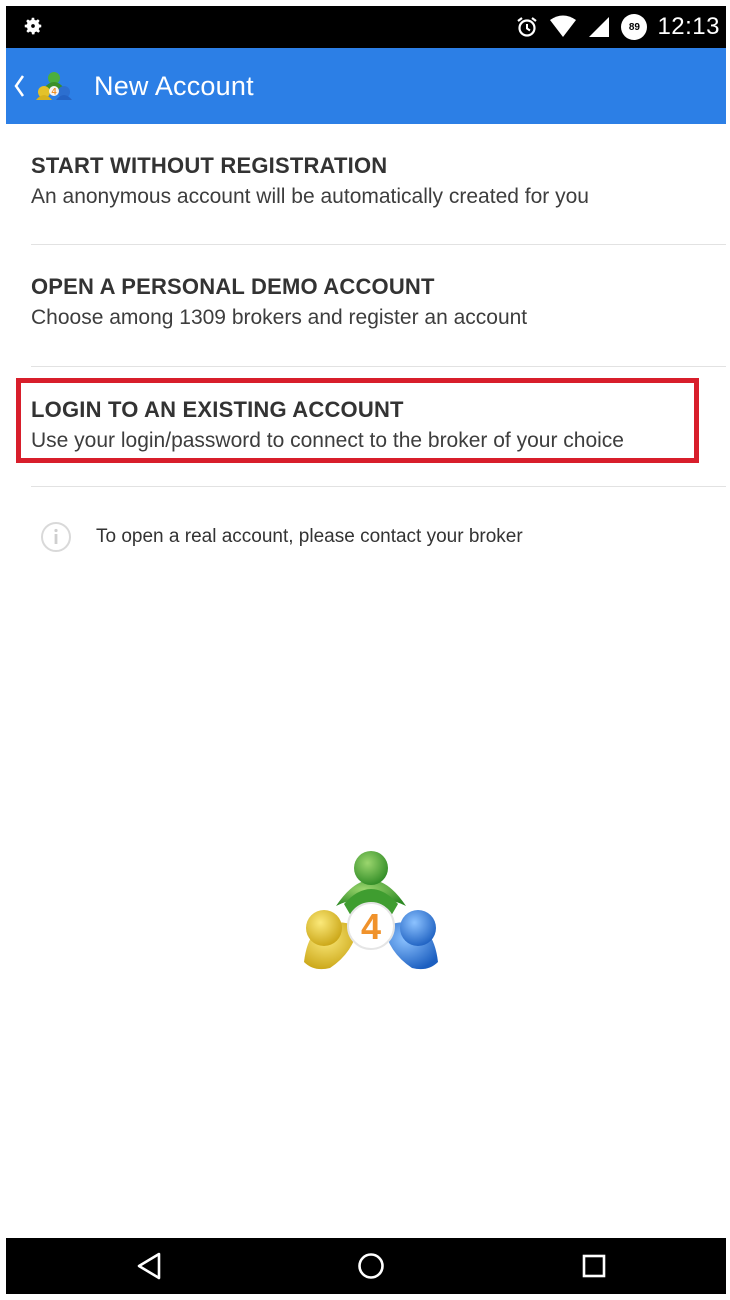 This screenshot has width=730, height=1300. What do you see at coordinates (563, 26) in the screenshot?
I see `wifi-icon` at bounding box center [563, 26].